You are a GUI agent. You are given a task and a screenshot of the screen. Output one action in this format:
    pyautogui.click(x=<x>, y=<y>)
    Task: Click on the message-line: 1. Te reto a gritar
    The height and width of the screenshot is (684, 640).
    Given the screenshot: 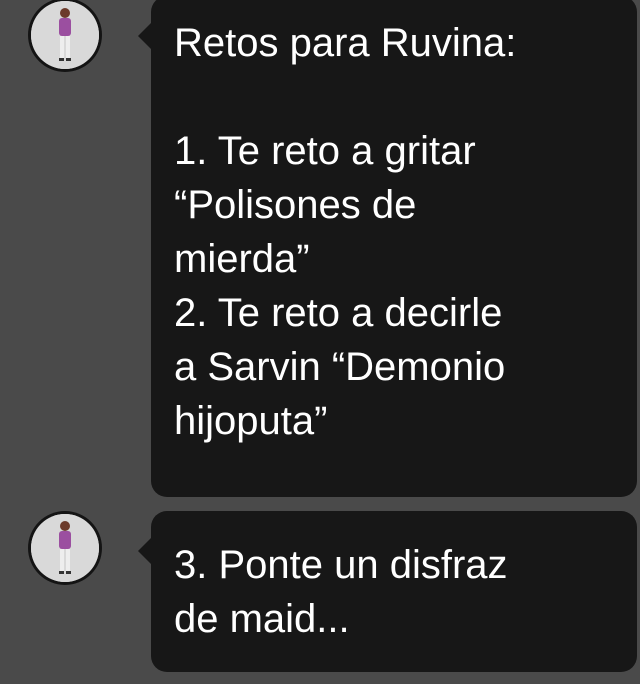 What is the action you would take?
    pyautogui.click(x=325, y=151)
    